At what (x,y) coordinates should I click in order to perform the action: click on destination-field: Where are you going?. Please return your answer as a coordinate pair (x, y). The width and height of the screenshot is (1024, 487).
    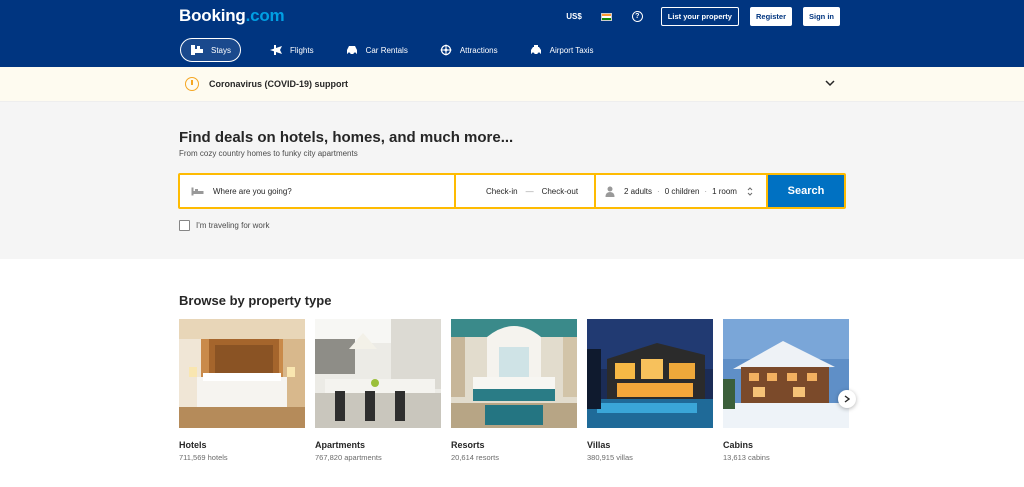
    Looking at the image, I should click on (317, 191).